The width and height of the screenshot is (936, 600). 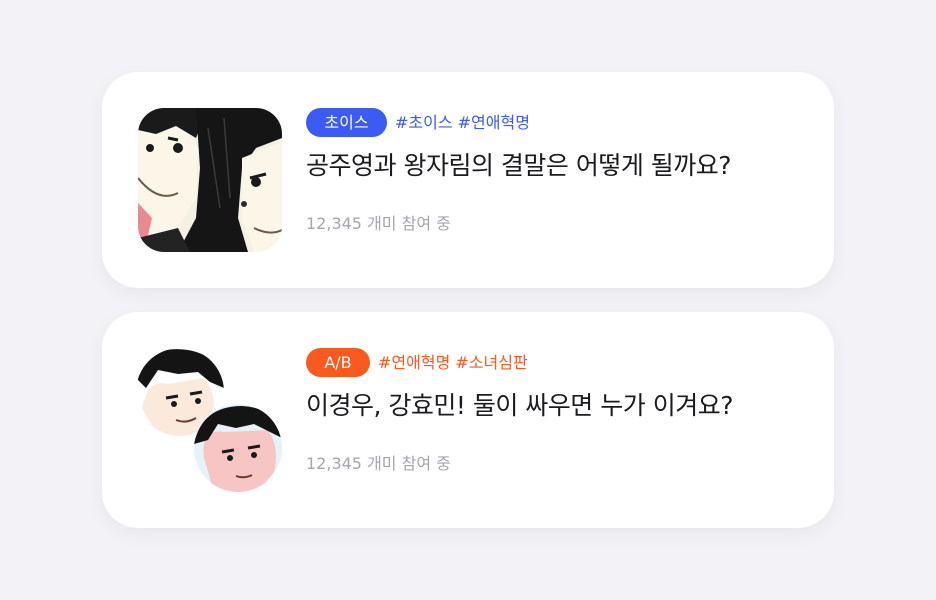 What do you see at coordinates (462, 122) in the screenshot?
I see `hashtags: #초이스 #연애혁명` at bounding box center [462, 122].